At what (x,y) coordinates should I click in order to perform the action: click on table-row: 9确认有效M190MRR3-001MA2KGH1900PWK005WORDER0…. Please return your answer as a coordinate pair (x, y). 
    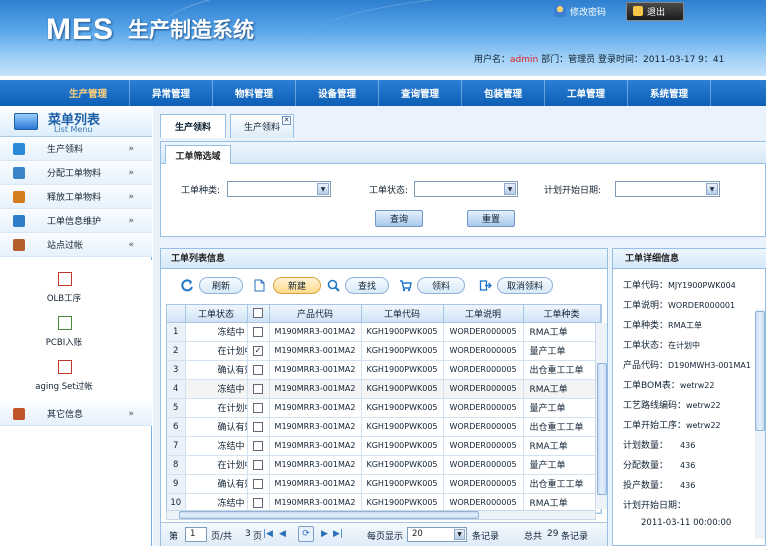
    Looking at the image, I should click on (384, 484).